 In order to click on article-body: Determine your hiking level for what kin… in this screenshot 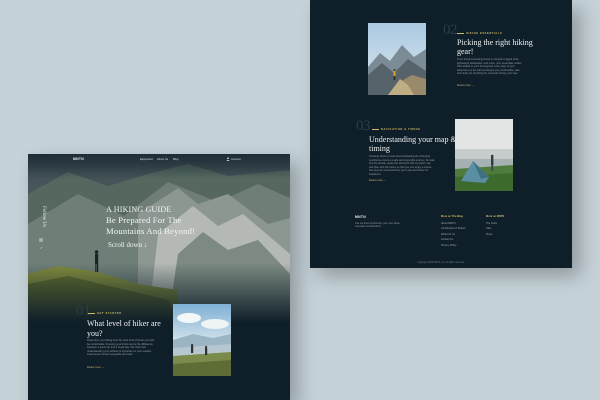, I will do `click(120, 348)`.